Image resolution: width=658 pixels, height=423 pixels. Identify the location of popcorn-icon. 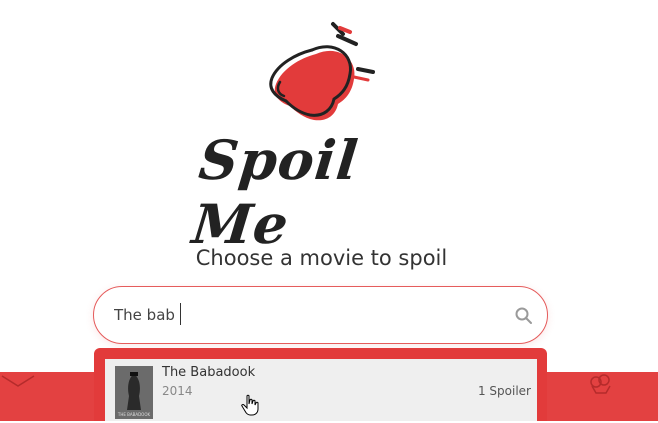
(600, 384).